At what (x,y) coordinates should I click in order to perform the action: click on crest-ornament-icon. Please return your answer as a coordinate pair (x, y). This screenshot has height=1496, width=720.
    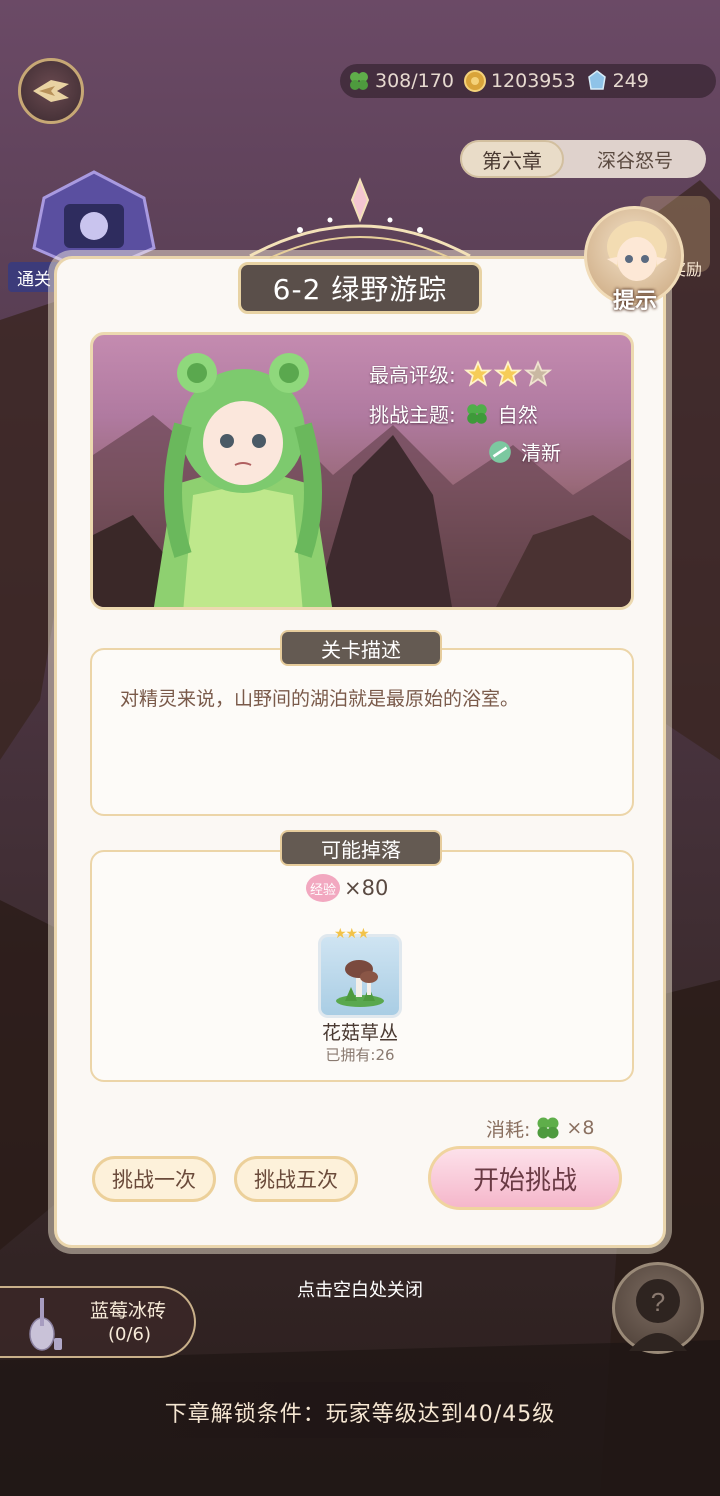
    Looking at the image, I should click on (360, 218).